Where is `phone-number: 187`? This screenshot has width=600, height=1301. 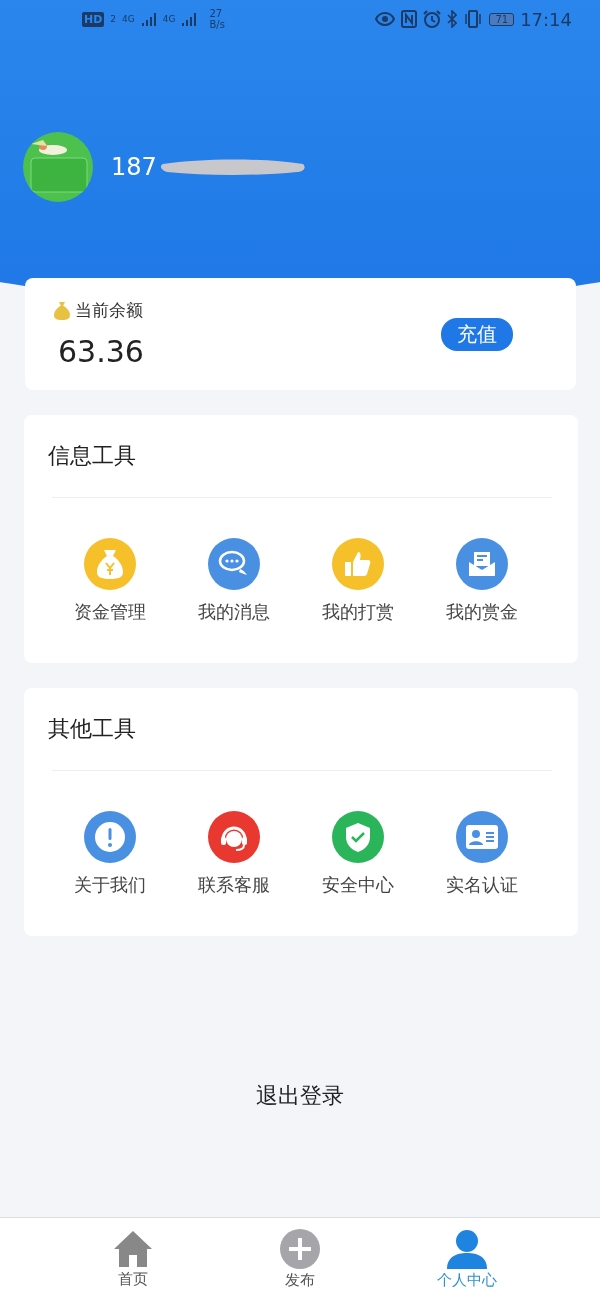 phone-number: 187 is located at coordinates (134, 167).